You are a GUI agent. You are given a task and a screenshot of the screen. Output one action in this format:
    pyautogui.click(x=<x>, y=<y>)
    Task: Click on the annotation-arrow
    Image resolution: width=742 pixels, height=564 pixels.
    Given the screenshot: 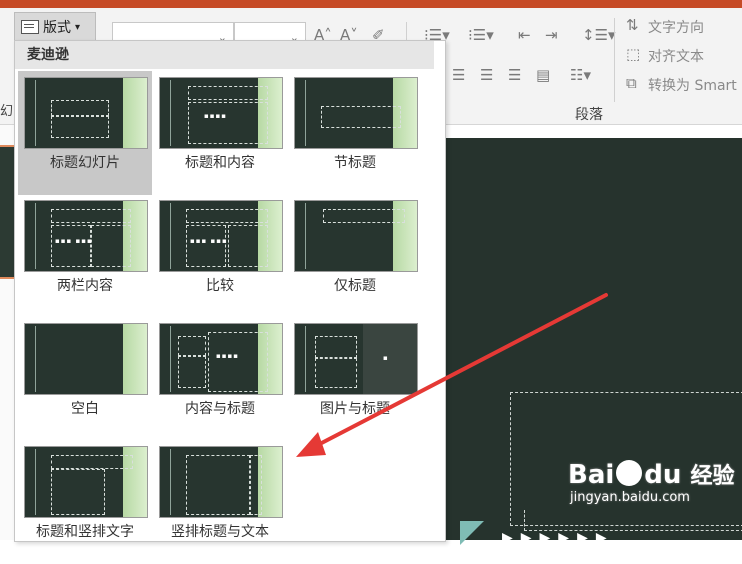 What is the action you would take?
    pyautogui.click(x=452, y=375)
    